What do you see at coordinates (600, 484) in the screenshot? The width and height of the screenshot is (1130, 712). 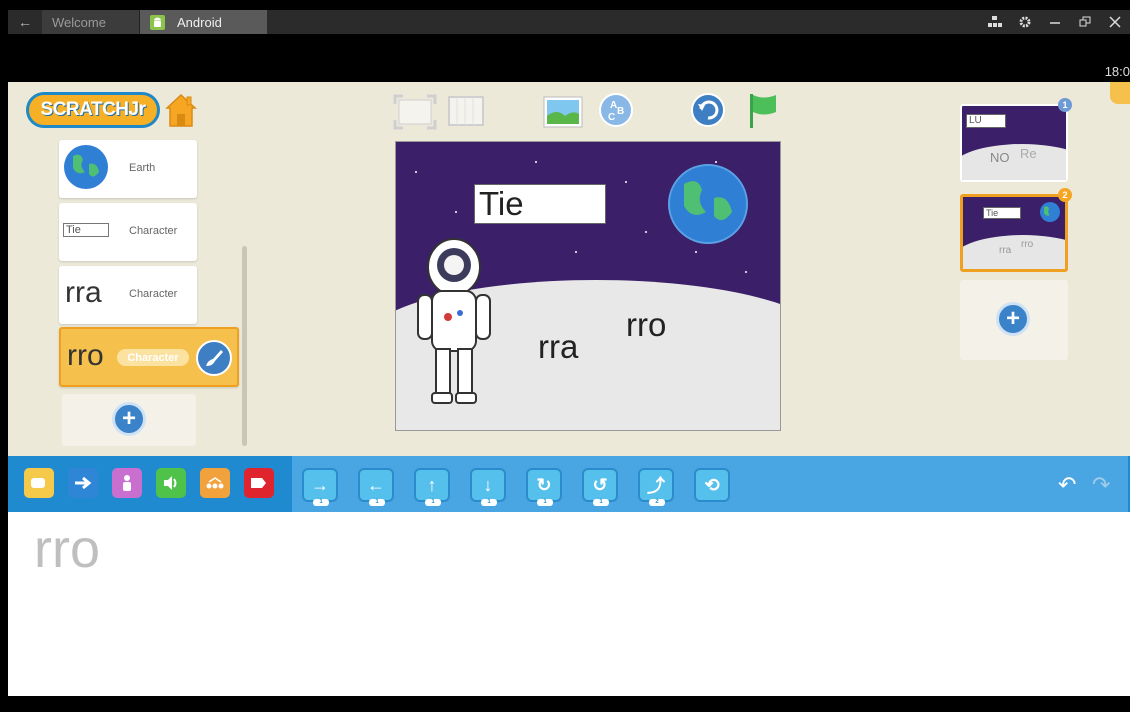 I see `turn-left-icon: ↺` at bounding box center [600, 484].